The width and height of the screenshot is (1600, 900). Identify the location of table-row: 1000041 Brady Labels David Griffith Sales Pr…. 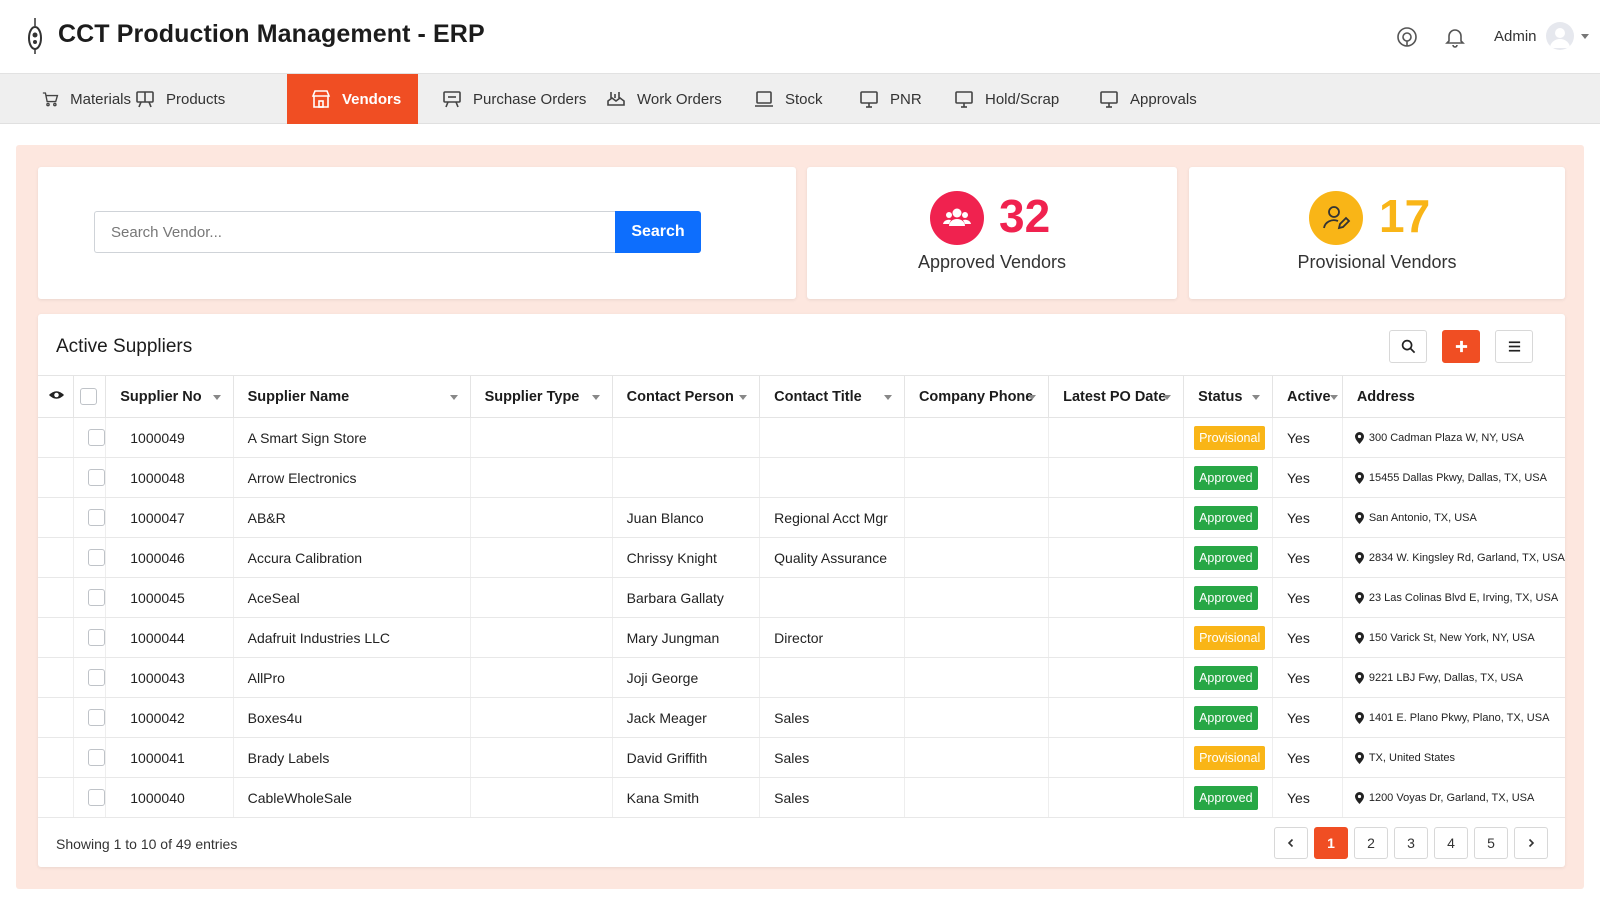
(801, 757).